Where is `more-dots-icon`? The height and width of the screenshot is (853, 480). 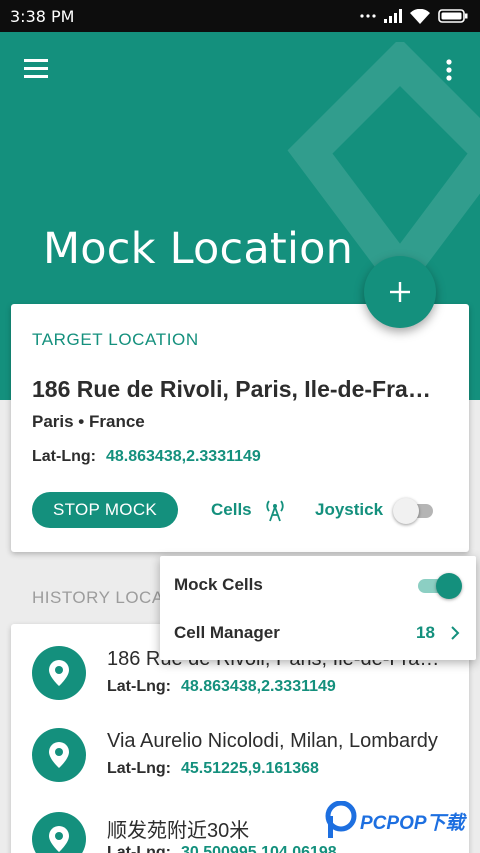 more-dots-icon is located at coordinates (368, 16).